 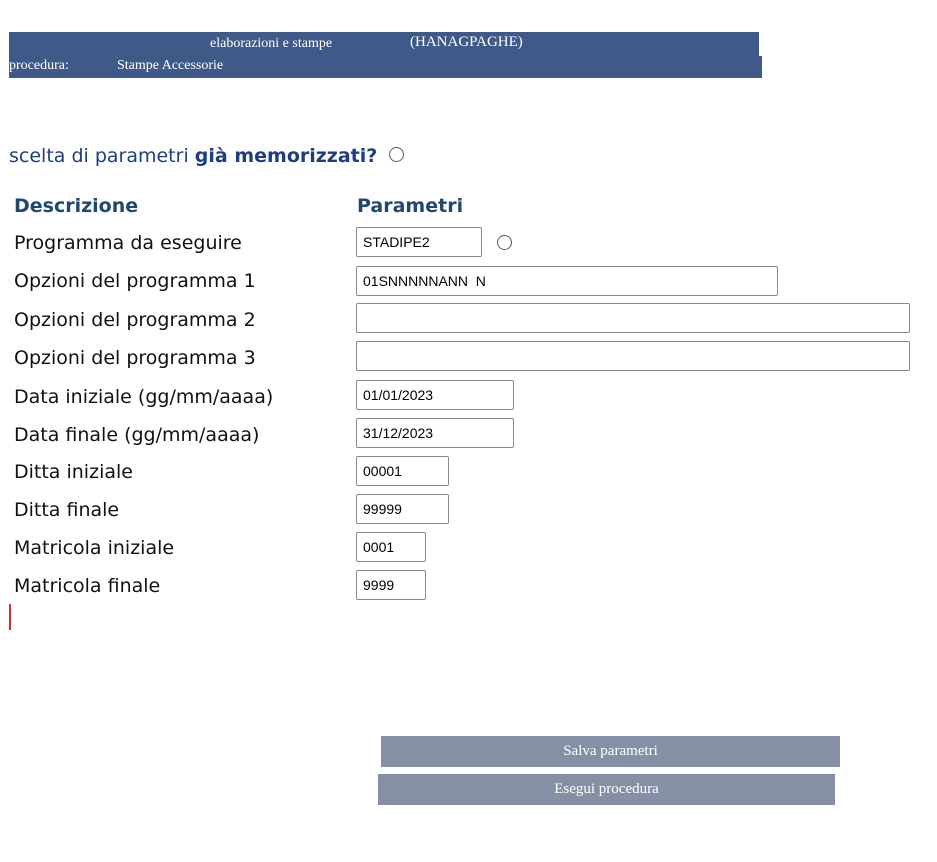 I want to click on run-procedure-button: Esegui procedura, so click(x=606, y=789).